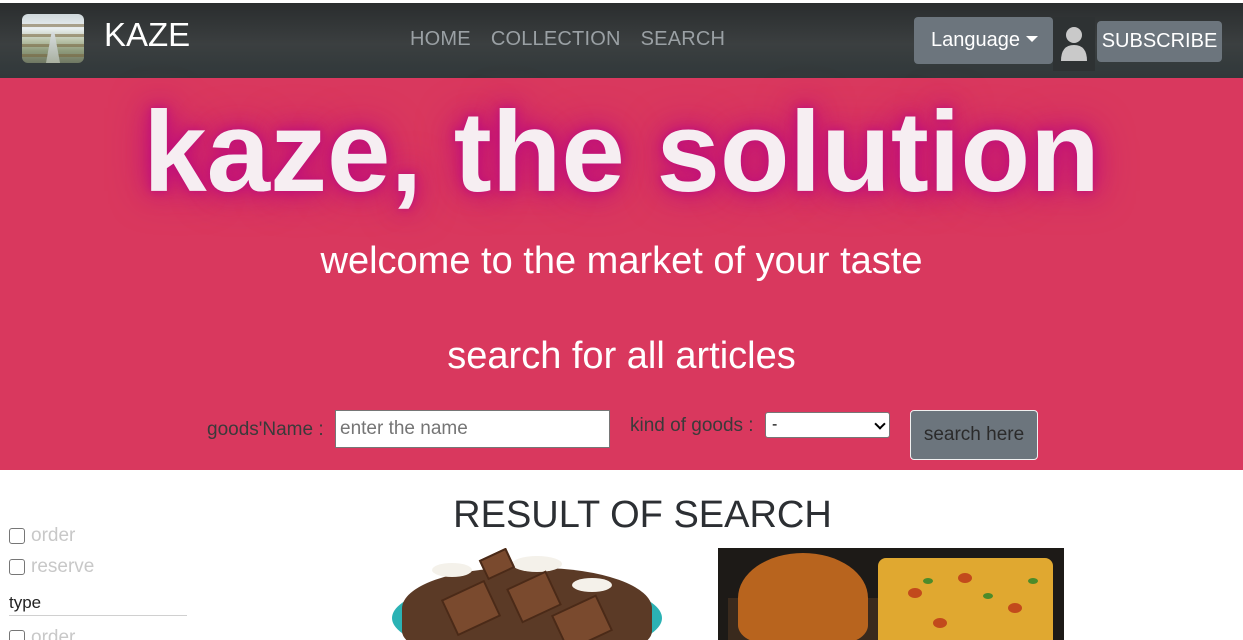 The image size is (1243, 640). I want to click on kind-of-goods-select: -, so click(827, 425).